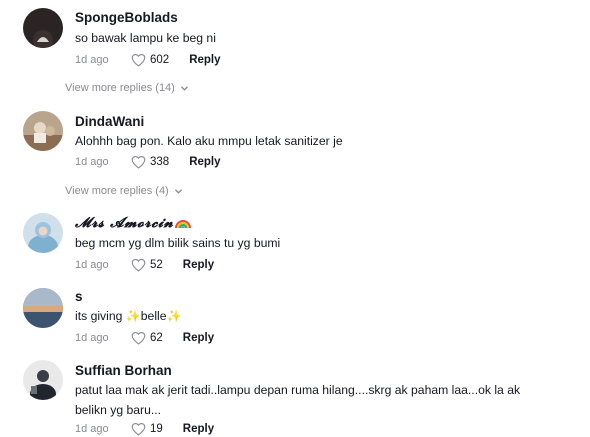  What do you see at coordinates (156, 429) in the screenshot?
I see `like-count: 19` at bounding box center [156, 429].